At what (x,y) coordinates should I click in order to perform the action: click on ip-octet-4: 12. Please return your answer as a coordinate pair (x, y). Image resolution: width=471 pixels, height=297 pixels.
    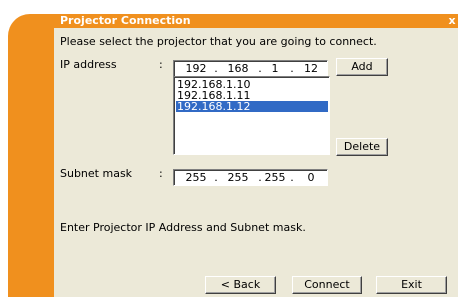
    Looking at the image, I should click on (311, 68).